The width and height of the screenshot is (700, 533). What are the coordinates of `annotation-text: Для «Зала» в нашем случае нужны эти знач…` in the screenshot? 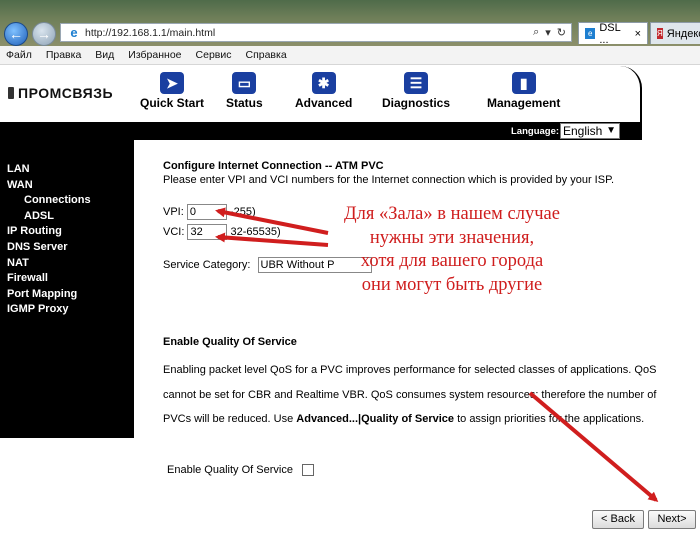 It's located at (452, 250).